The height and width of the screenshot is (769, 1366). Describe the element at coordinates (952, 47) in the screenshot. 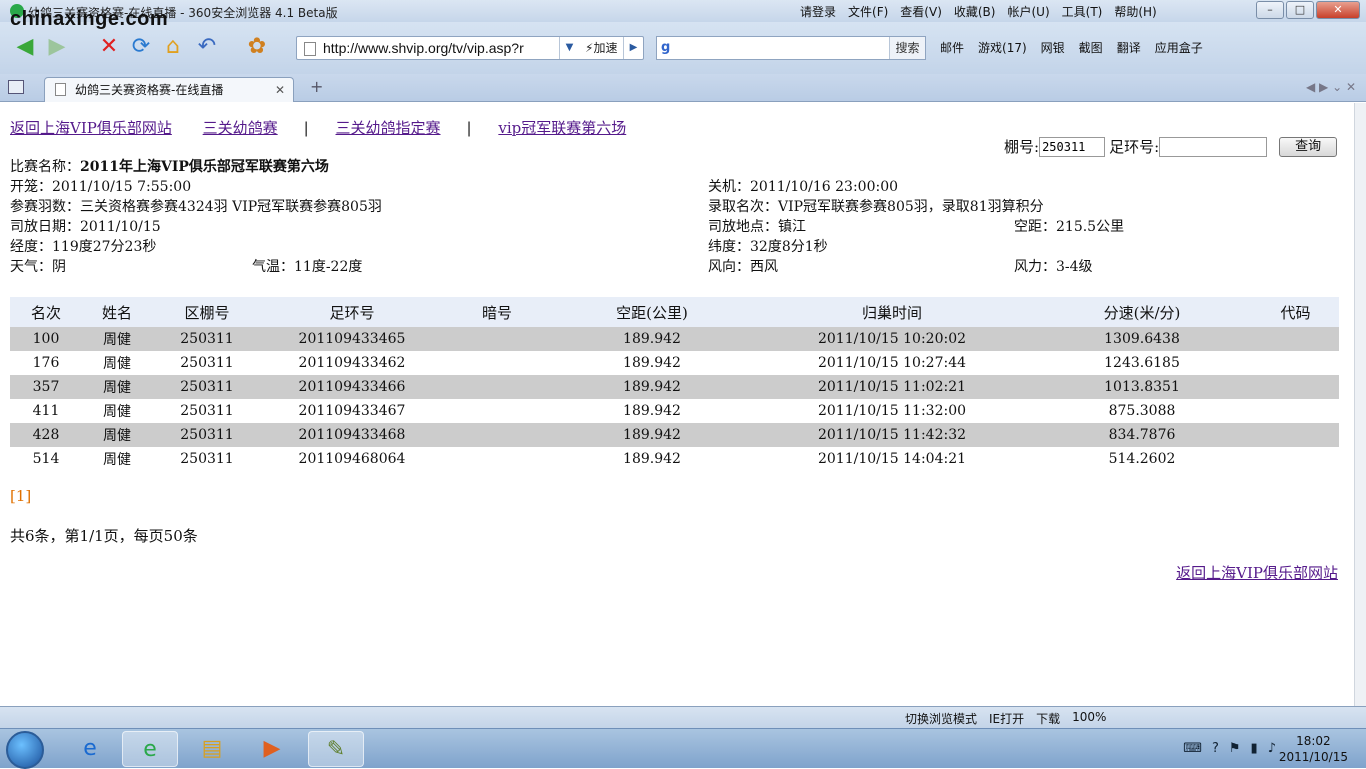

I see `tool-mail: 邮件` at that location.